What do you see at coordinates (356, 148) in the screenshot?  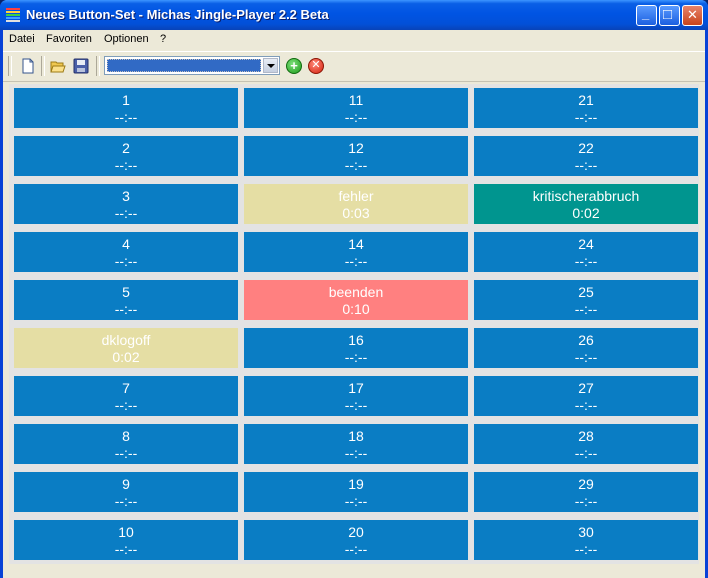 I see `jingle-label: 12` at bounding box center [356, 148].